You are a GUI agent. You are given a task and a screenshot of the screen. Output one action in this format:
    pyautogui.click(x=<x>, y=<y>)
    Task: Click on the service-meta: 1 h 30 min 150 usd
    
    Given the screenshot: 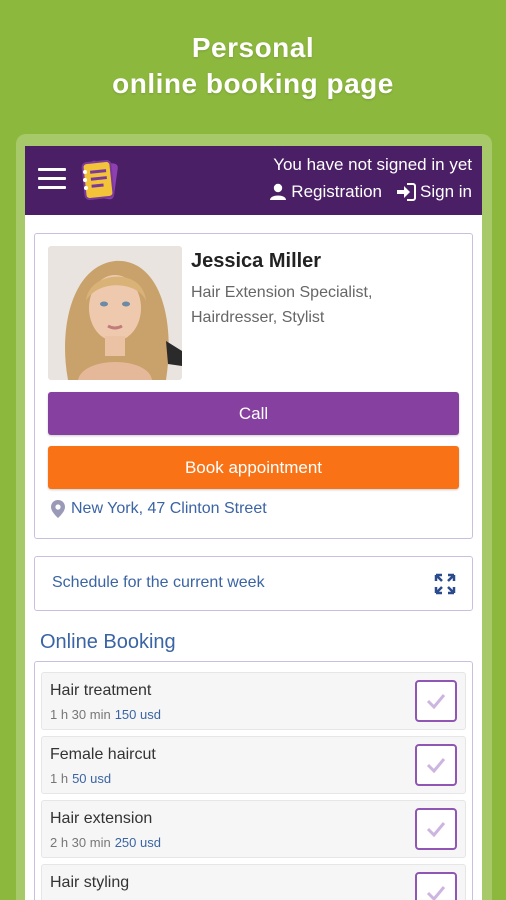 What is the action you would take?
    pyautogui.click(x=105, y=714)
    